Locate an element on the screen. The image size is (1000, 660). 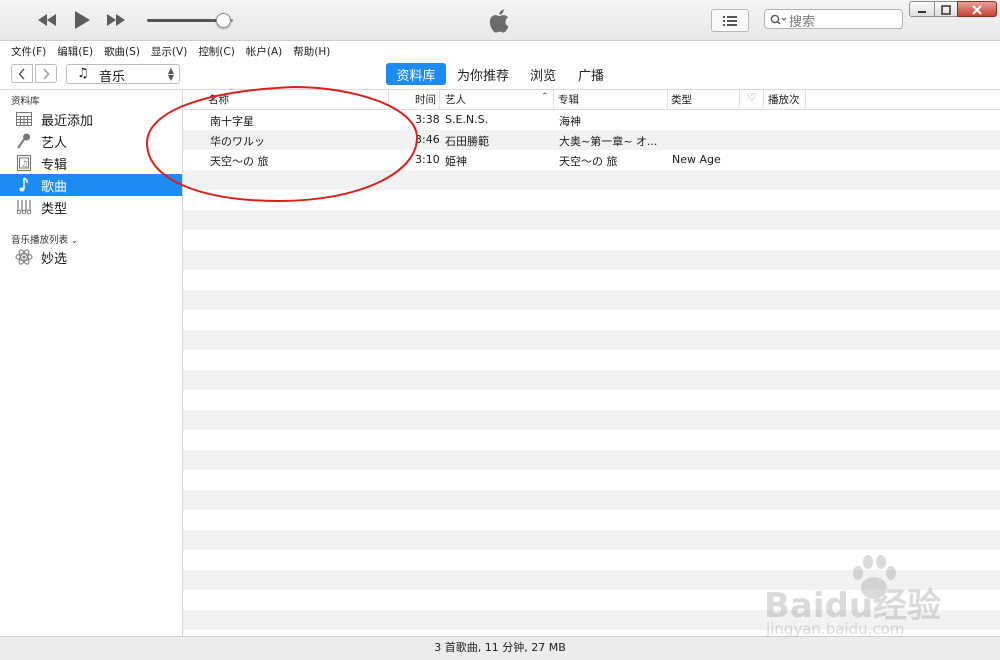
song-genre: New Age is located at coordinates (696, 159).